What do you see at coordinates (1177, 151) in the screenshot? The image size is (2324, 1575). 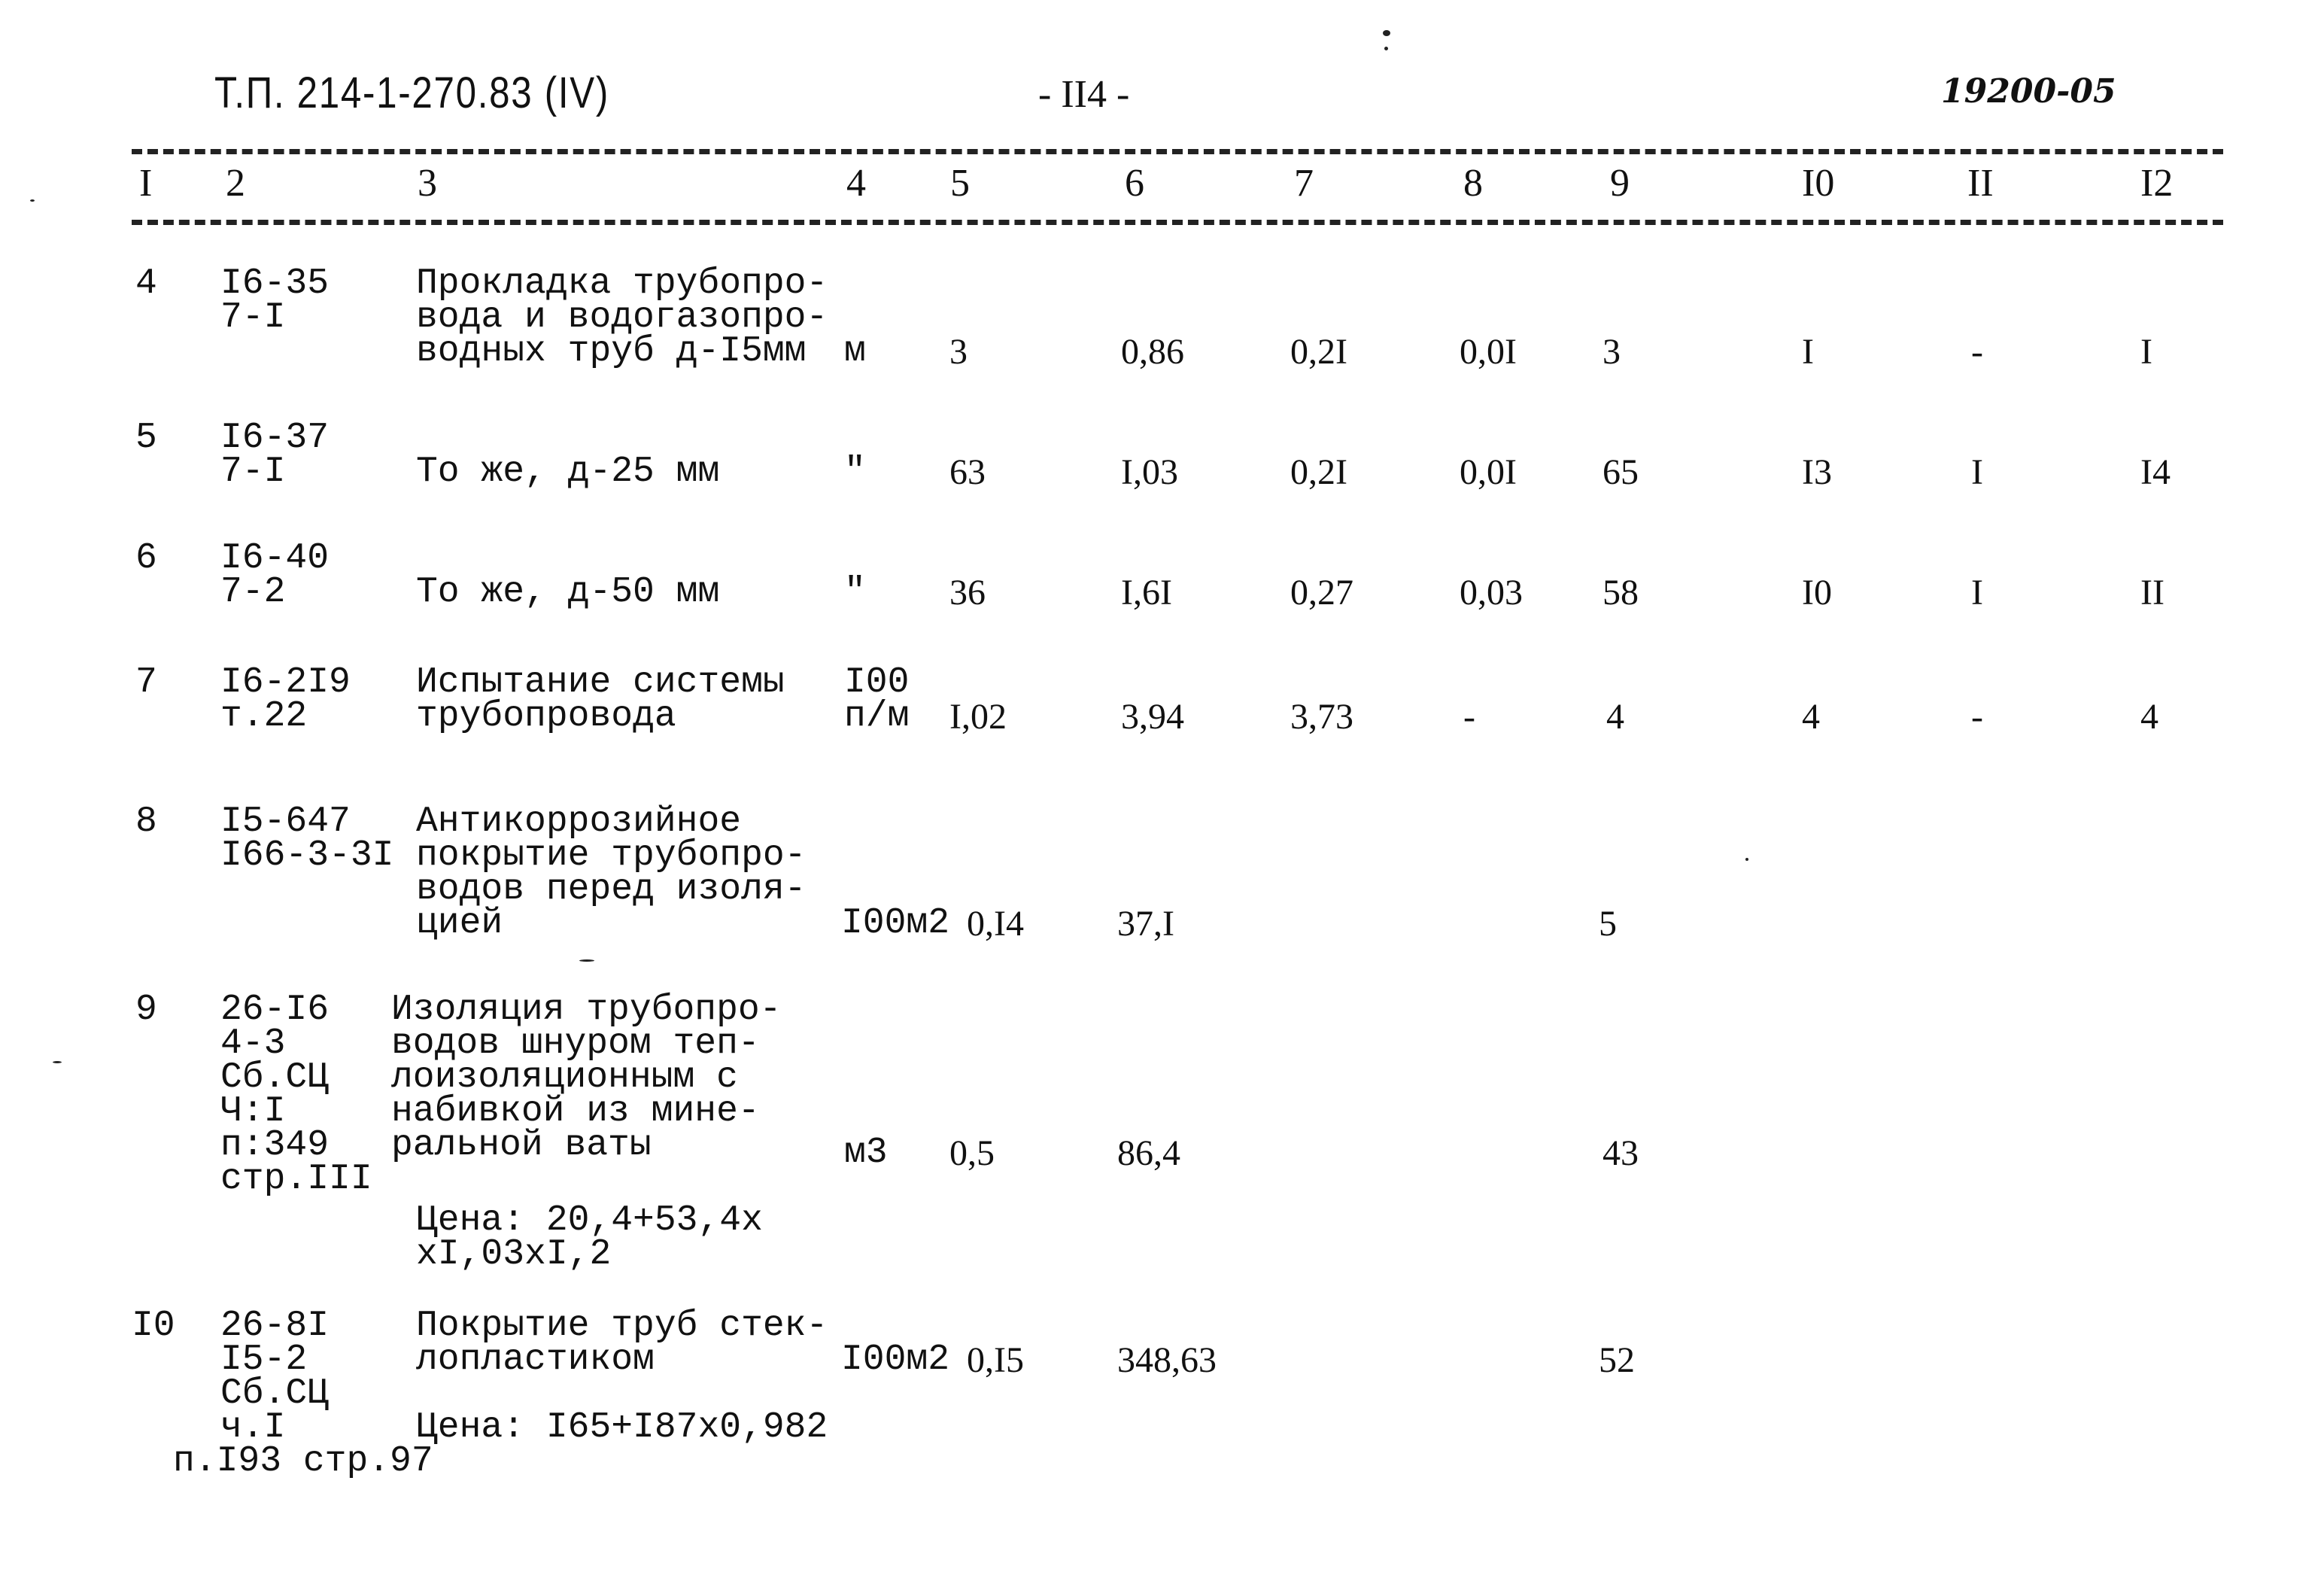 I see `header-top-rule` at bounding box center [1177, 151].